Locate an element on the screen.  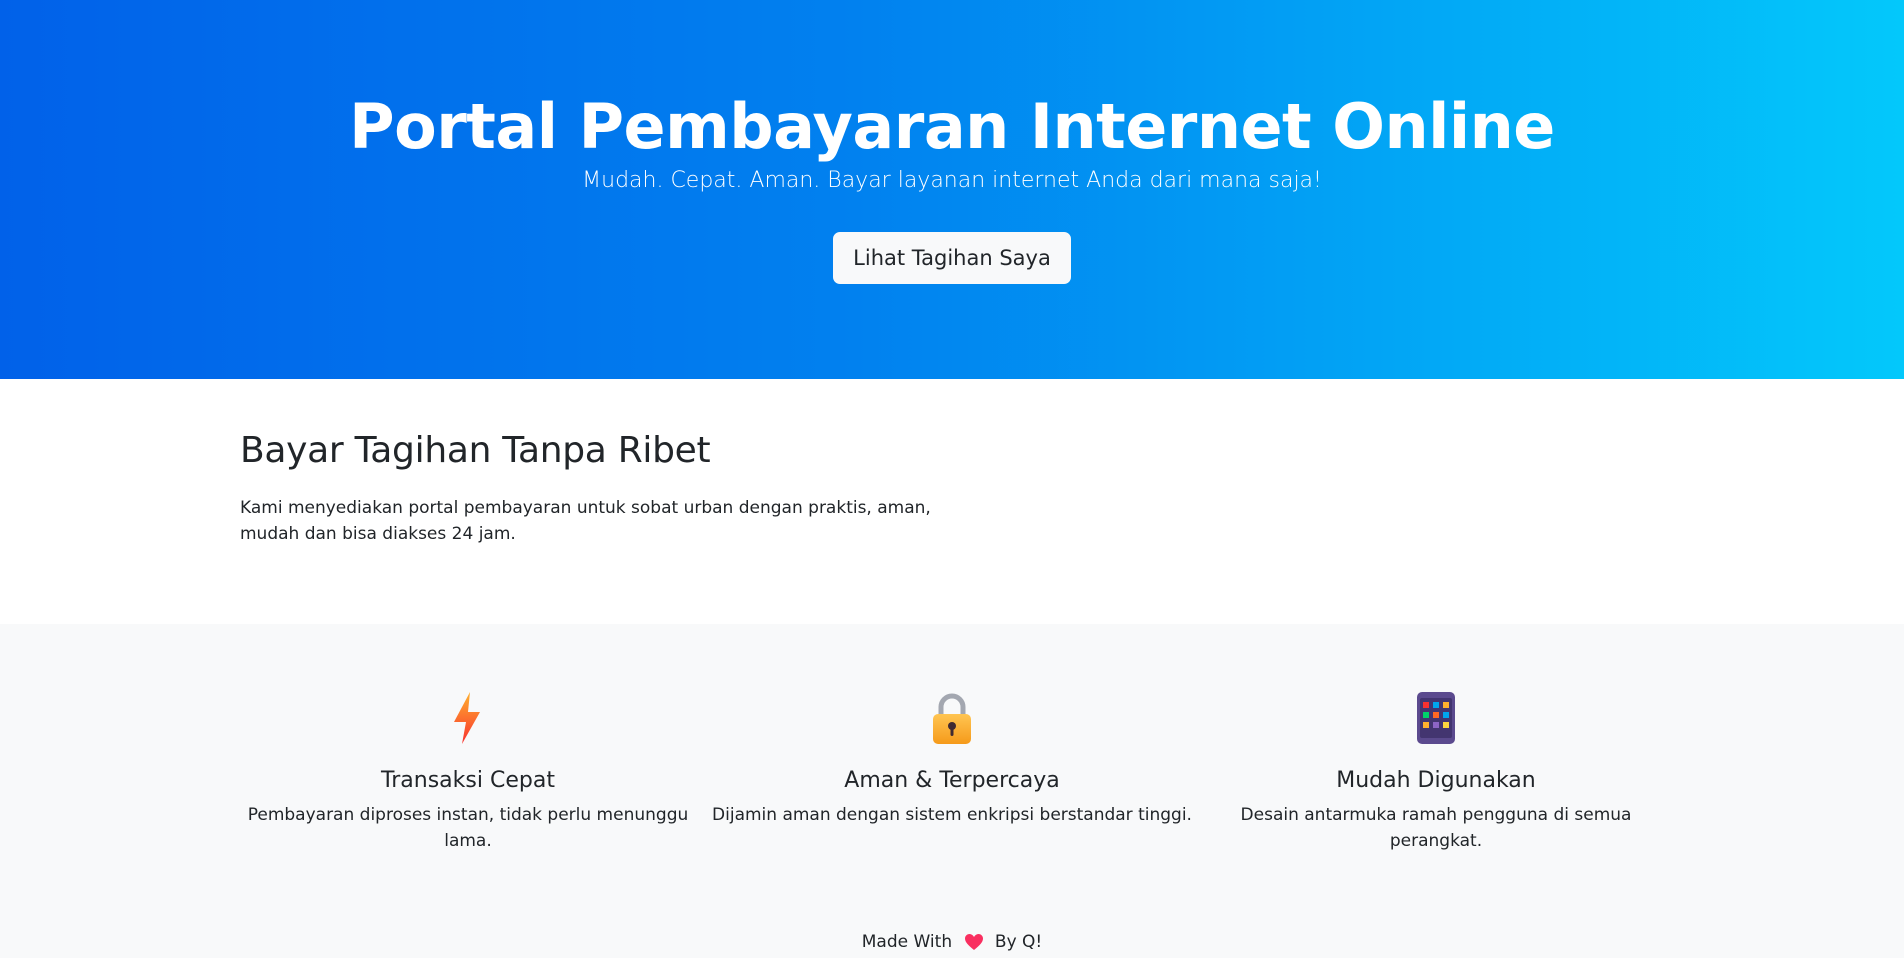
heart-icon is located at coordinates (973, 942).